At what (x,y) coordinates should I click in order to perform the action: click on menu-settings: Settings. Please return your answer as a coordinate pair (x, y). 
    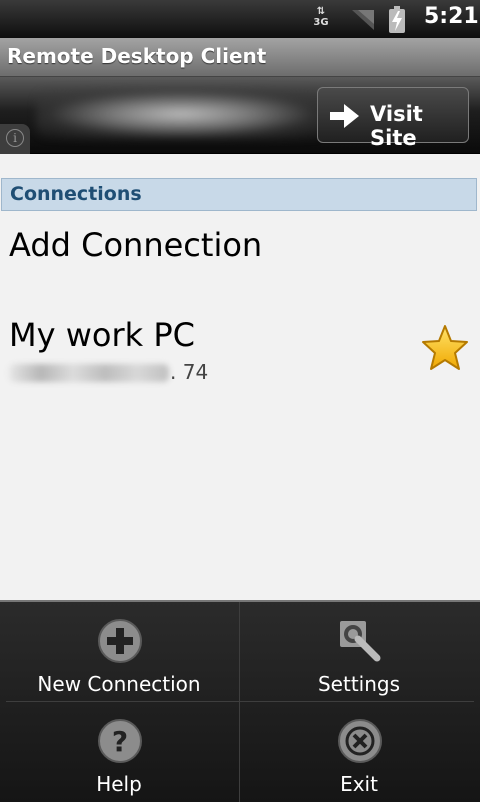
    Looking at the image, I should click on (359, 651).